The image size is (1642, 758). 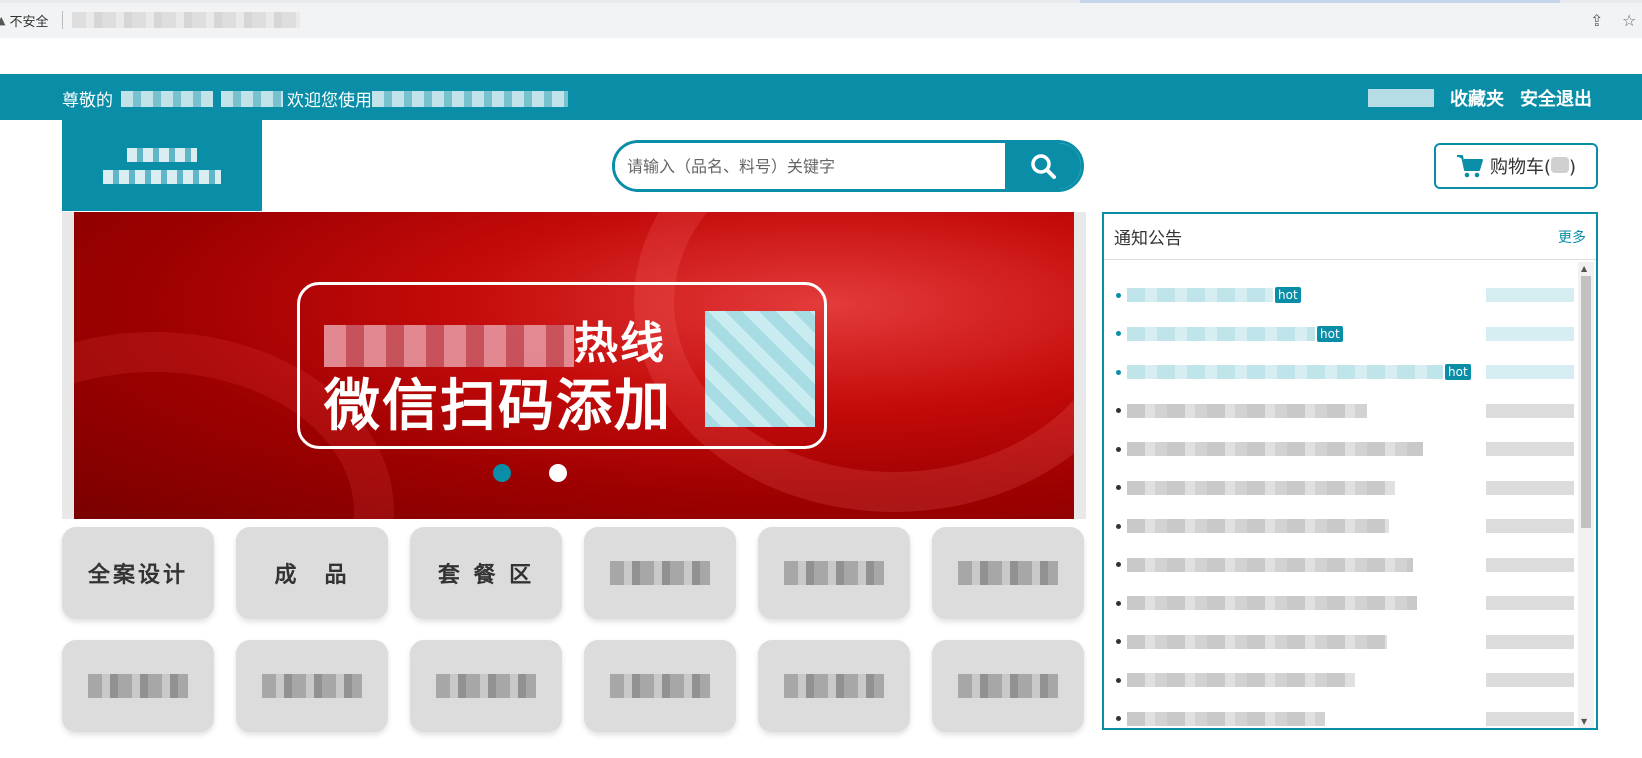 What do you see at coordinates (138, 573) in the screenshot?
I see `category-full-design: 全案设计` at bounding box center [138, 573].